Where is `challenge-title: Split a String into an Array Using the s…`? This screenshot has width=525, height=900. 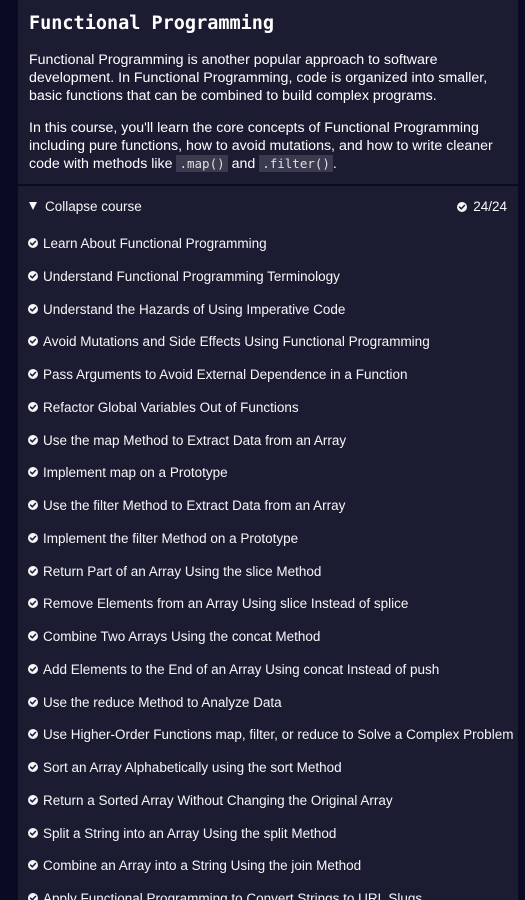 challenge-title: Split a String into an Array Using the s… is located at coordinates (190, 833).